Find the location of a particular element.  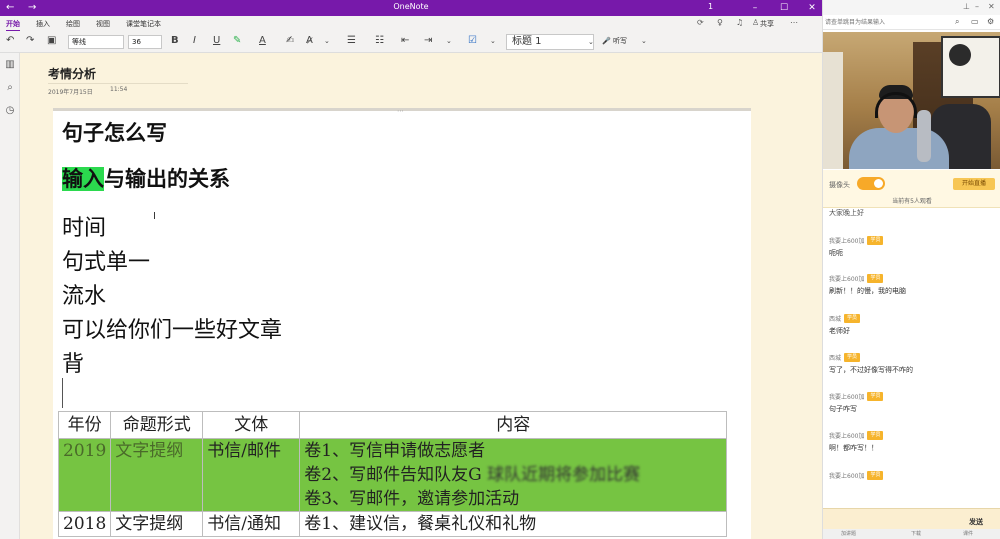

note-line: 句式单一 is located at coordinates (106, 260).